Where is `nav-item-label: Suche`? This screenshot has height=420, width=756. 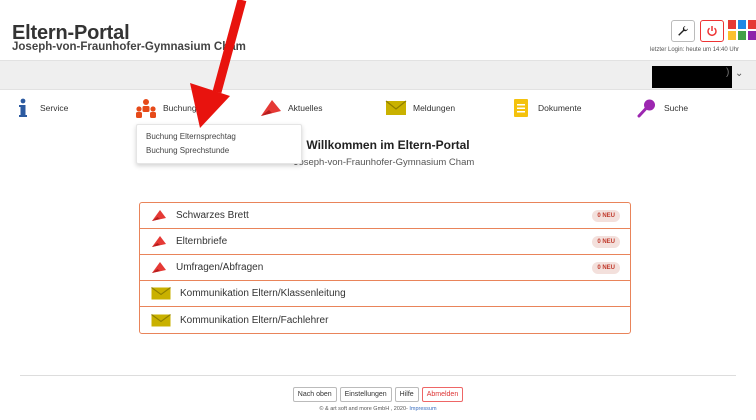
nav-item-label: Suche is located at coordinates (676, 108).